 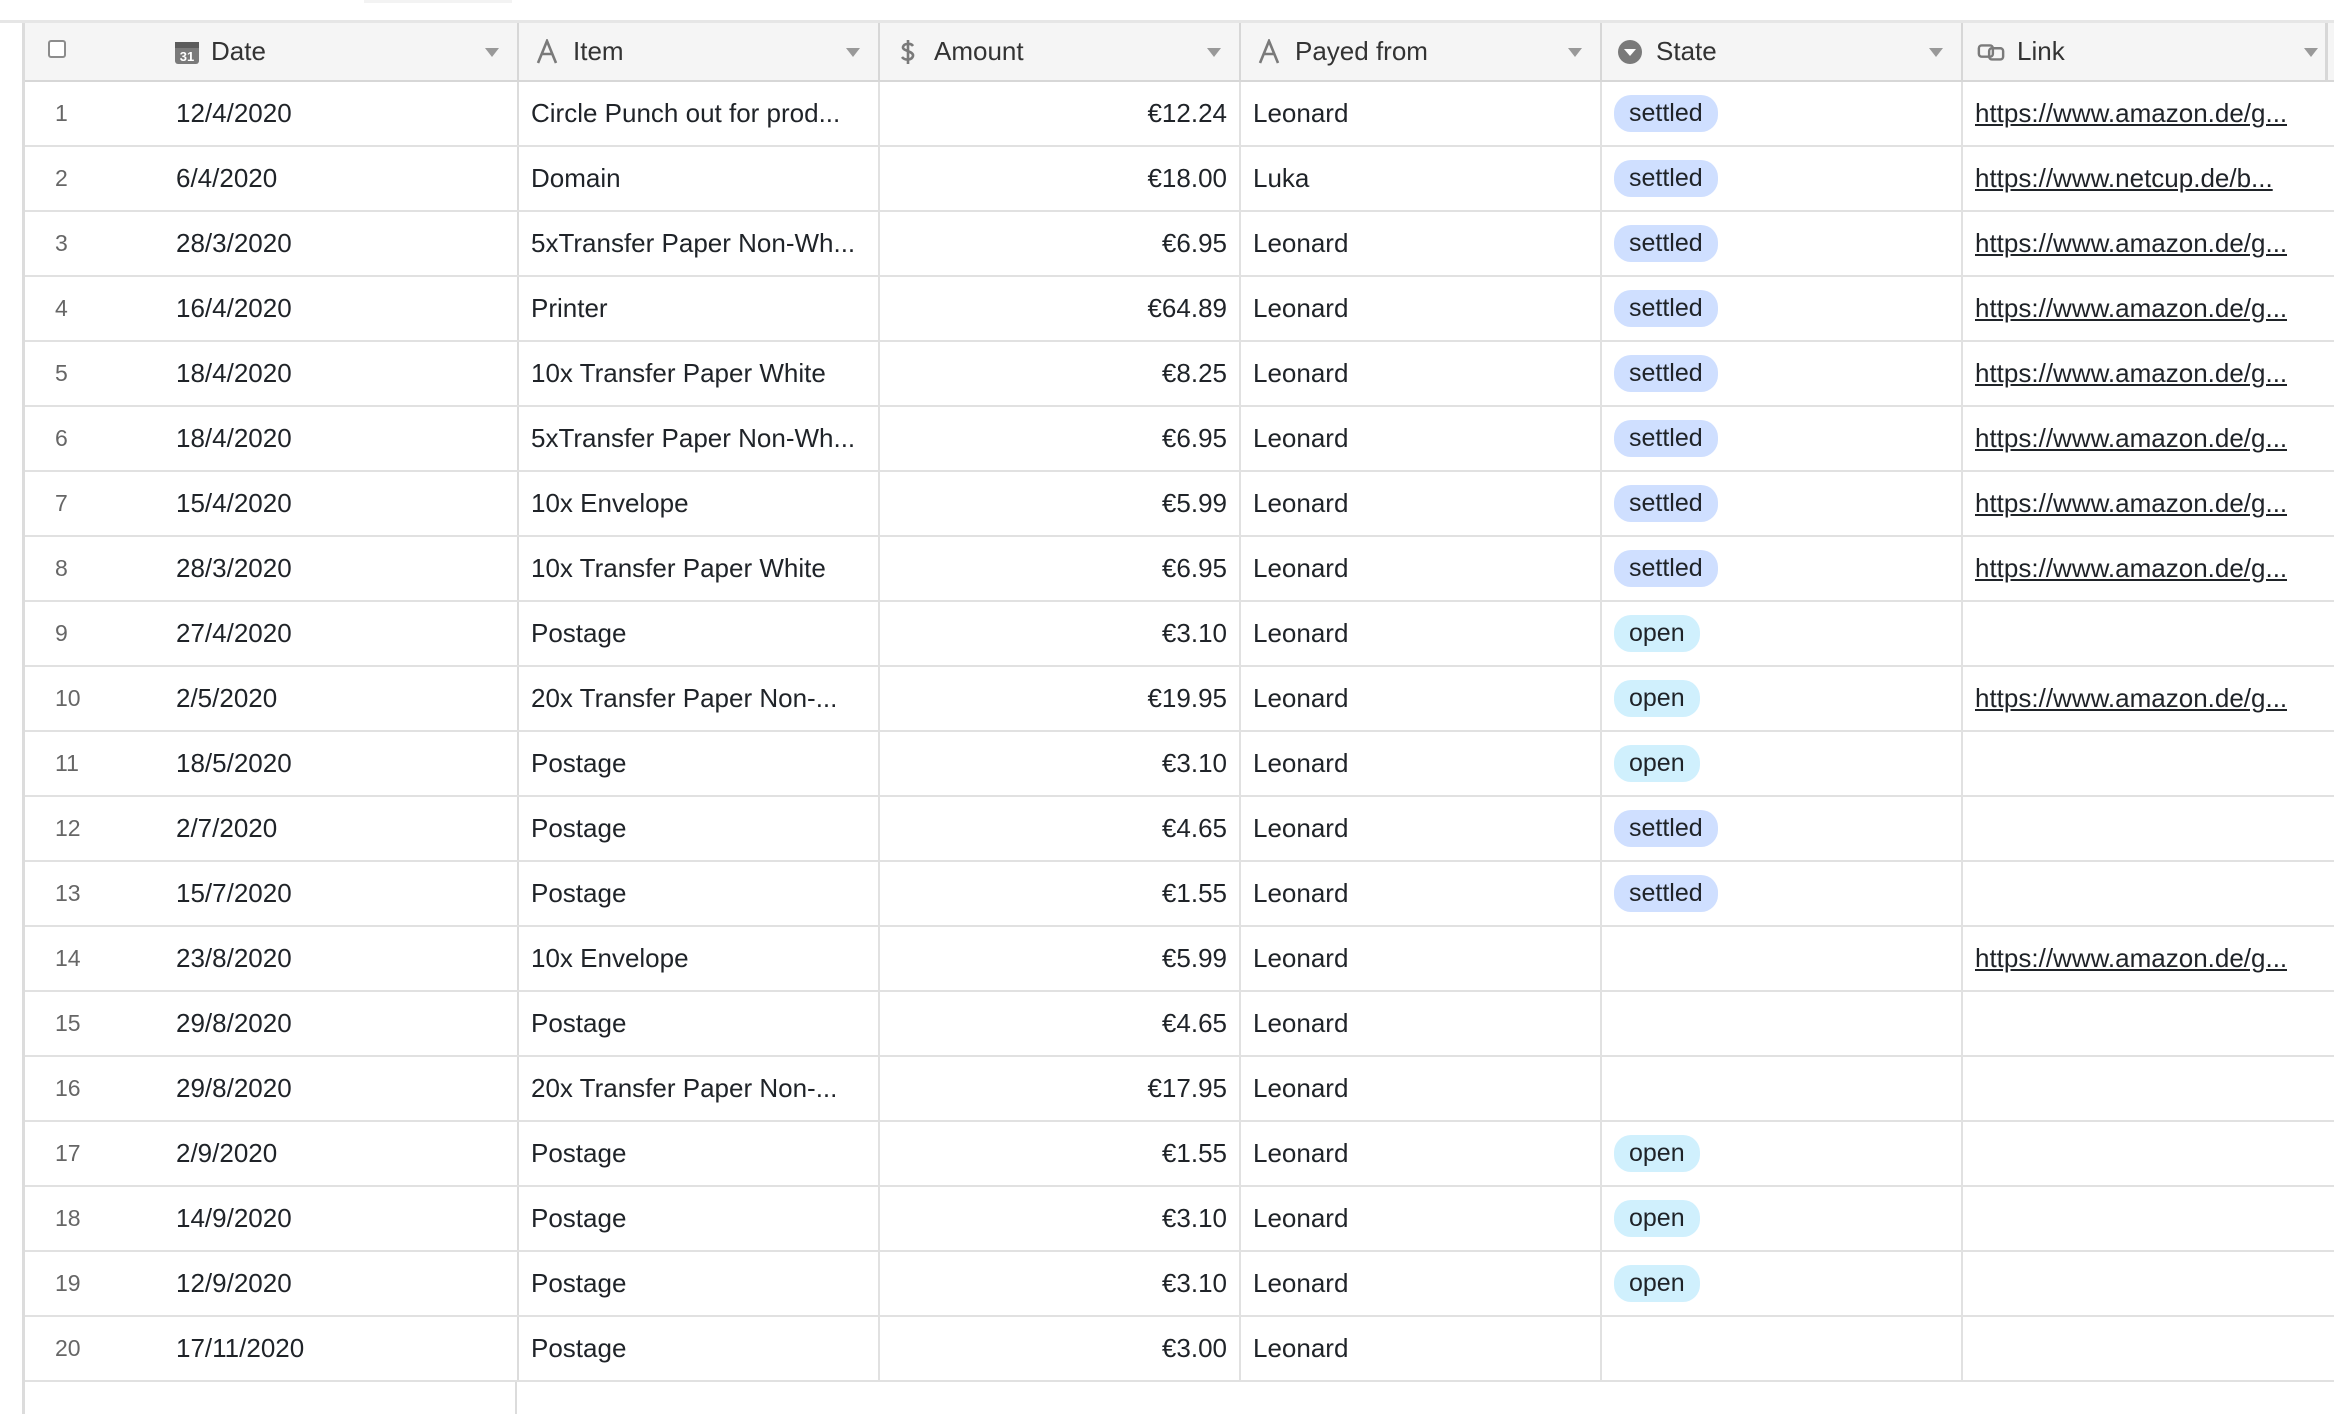 I want to click on table-row: 19 12/9/2020 Postage €3.10 Leonard open, so click(x=1179, y=1284).